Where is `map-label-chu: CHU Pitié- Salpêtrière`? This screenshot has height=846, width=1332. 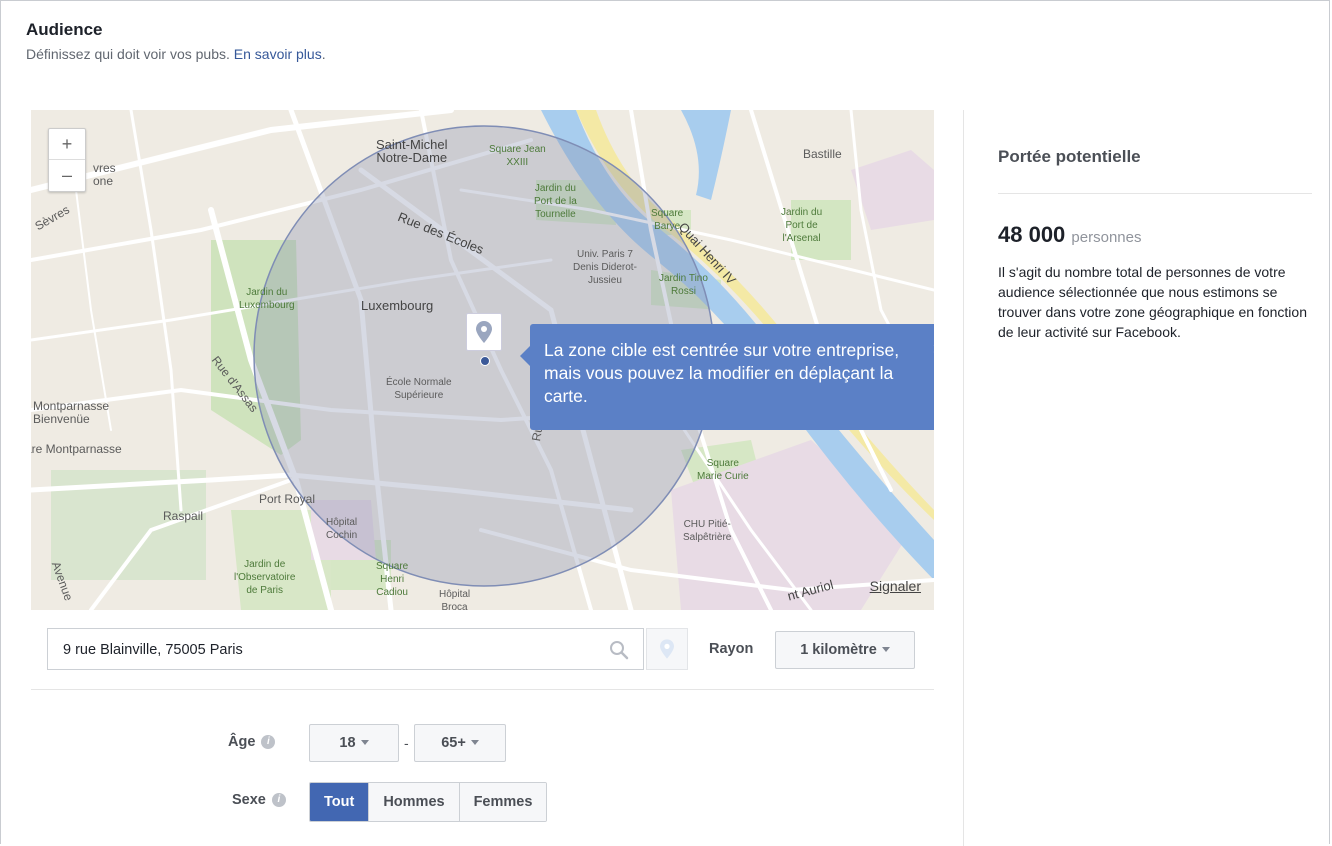
map-label-chu: CHU Pitié- Salpêtrière is located at coordinates (707, 531).